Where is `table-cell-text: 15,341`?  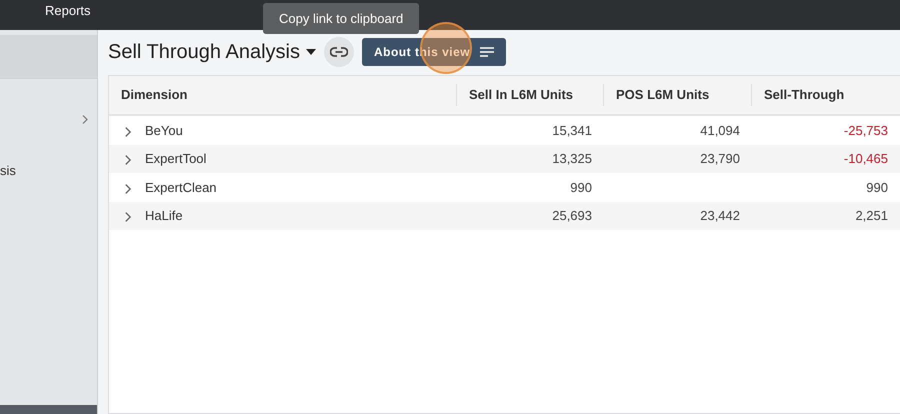 table-cell-text: 15,341 is located at coordinates (572, 130).